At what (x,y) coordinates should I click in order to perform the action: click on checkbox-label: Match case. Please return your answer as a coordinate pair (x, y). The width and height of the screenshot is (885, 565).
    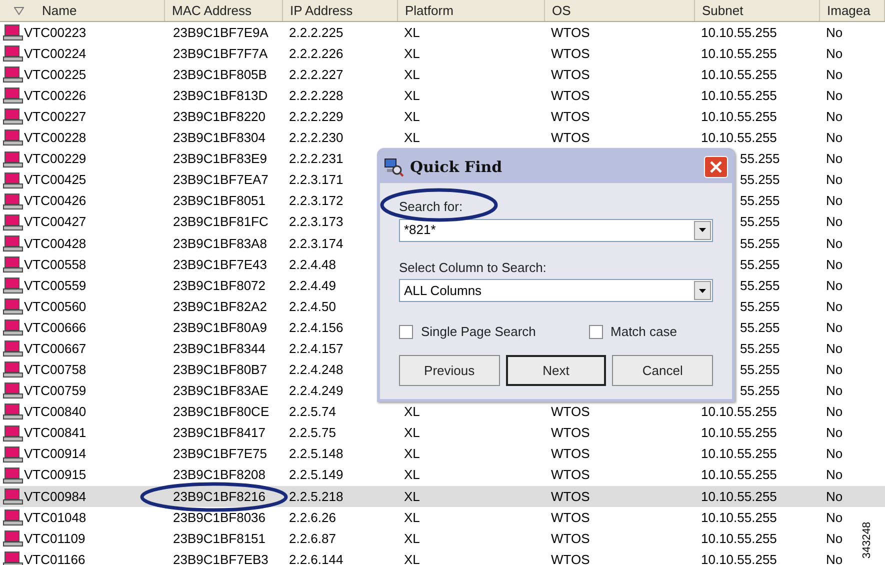
    Looking at the image, I should click on (643, 332).